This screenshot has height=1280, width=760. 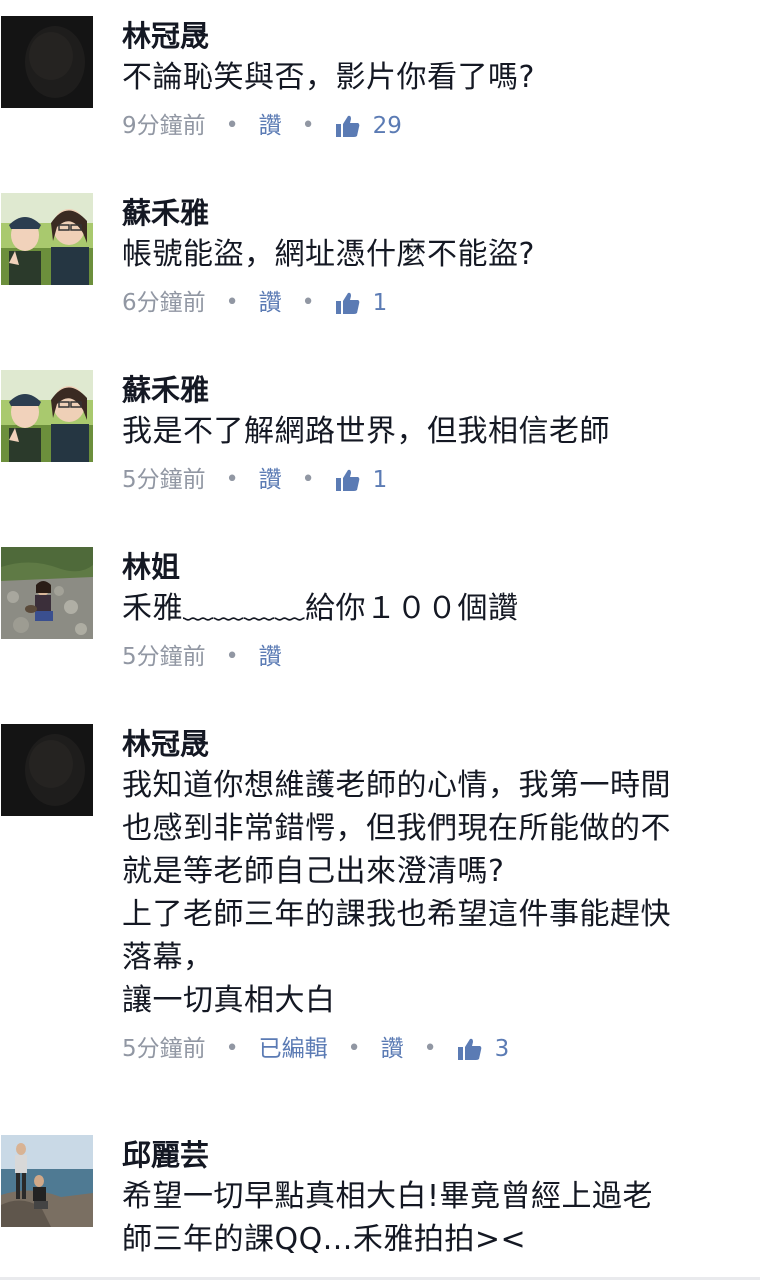 What do you see at coordinates (293, 1049) in the screenshot?
I see `edited-link: 已編輯` at bounding box center [293, 1049].